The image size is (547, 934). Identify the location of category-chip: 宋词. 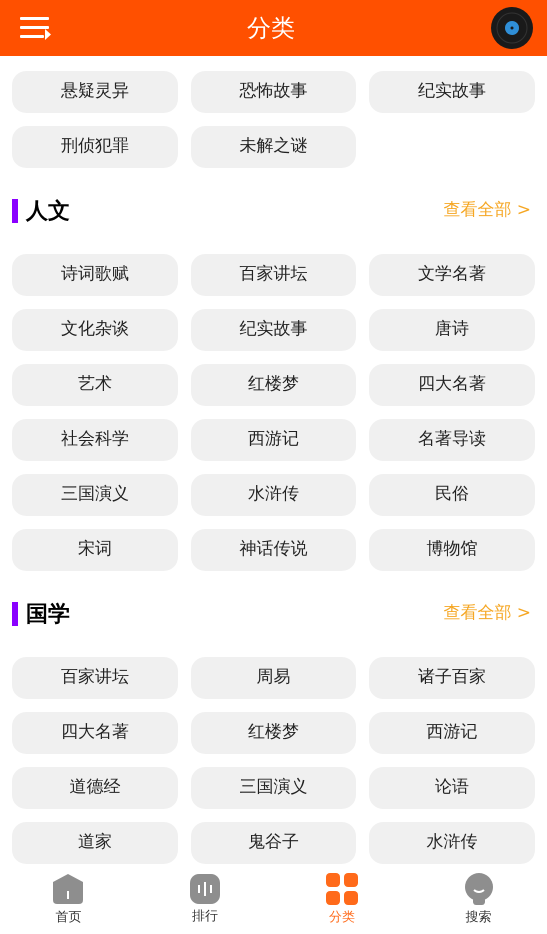
(95, 550).